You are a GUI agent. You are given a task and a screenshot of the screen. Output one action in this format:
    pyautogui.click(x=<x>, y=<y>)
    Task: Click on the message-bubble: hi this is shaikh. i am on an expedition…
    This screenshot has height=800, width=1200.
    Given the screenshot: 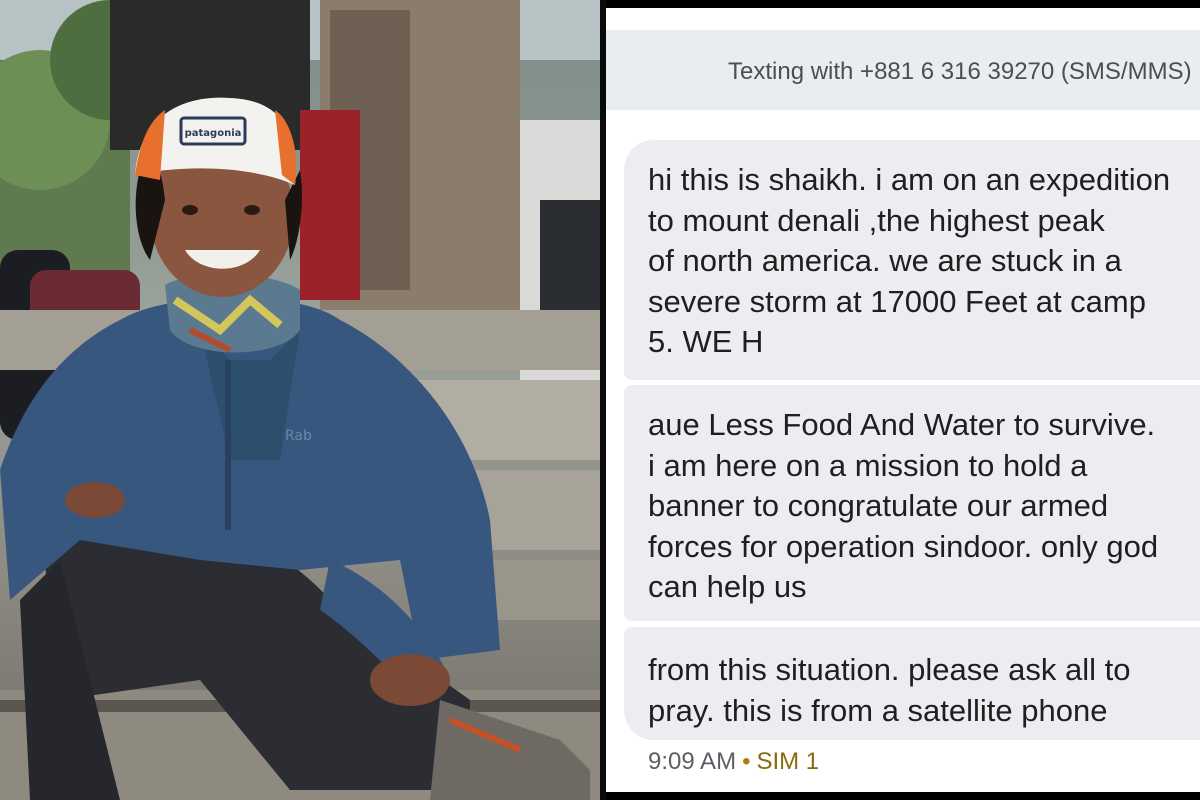 What is the action you would take?
    pyautogui.click(x=912, y=260)
    